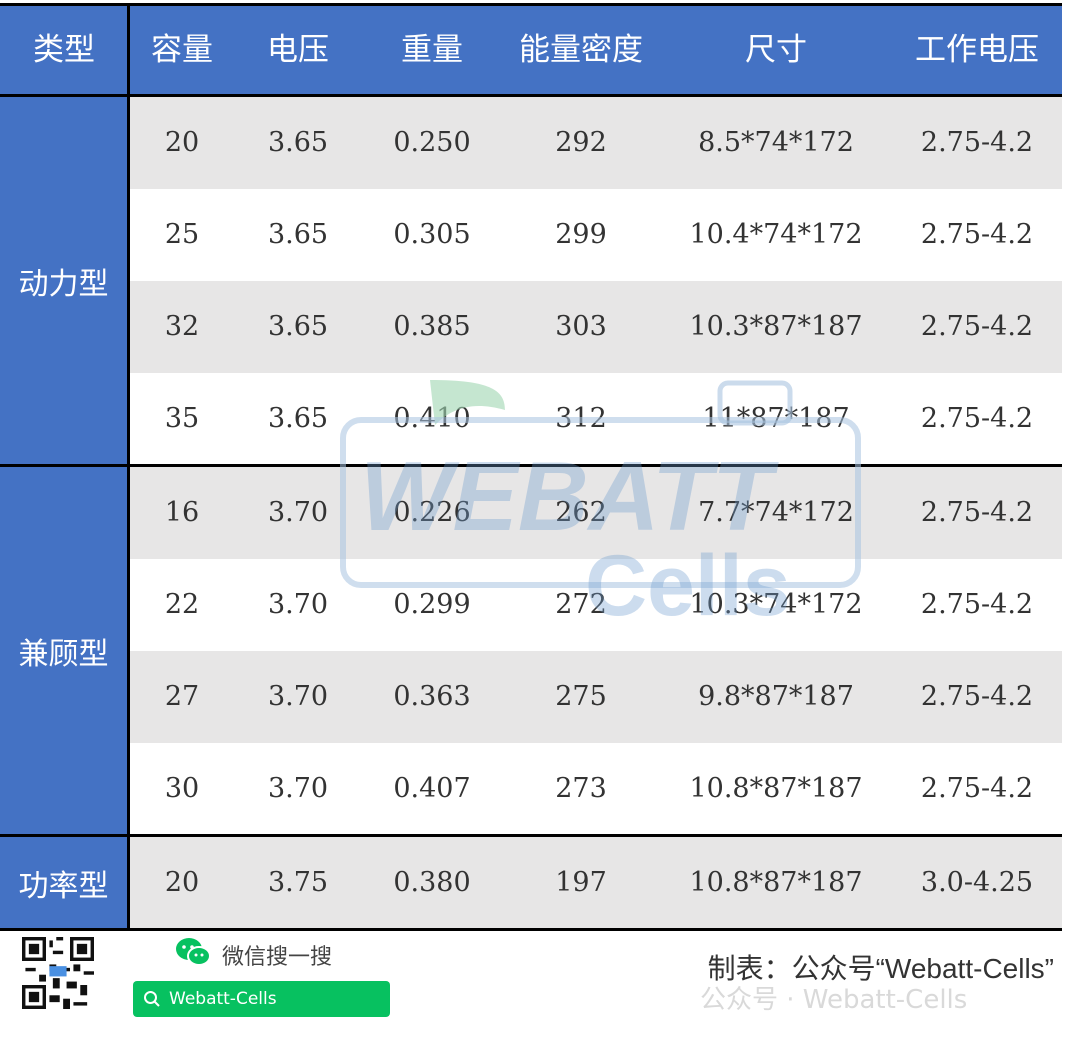  I want to click on cell-working-voltage: 3.0-4.25, so click(977, 882).